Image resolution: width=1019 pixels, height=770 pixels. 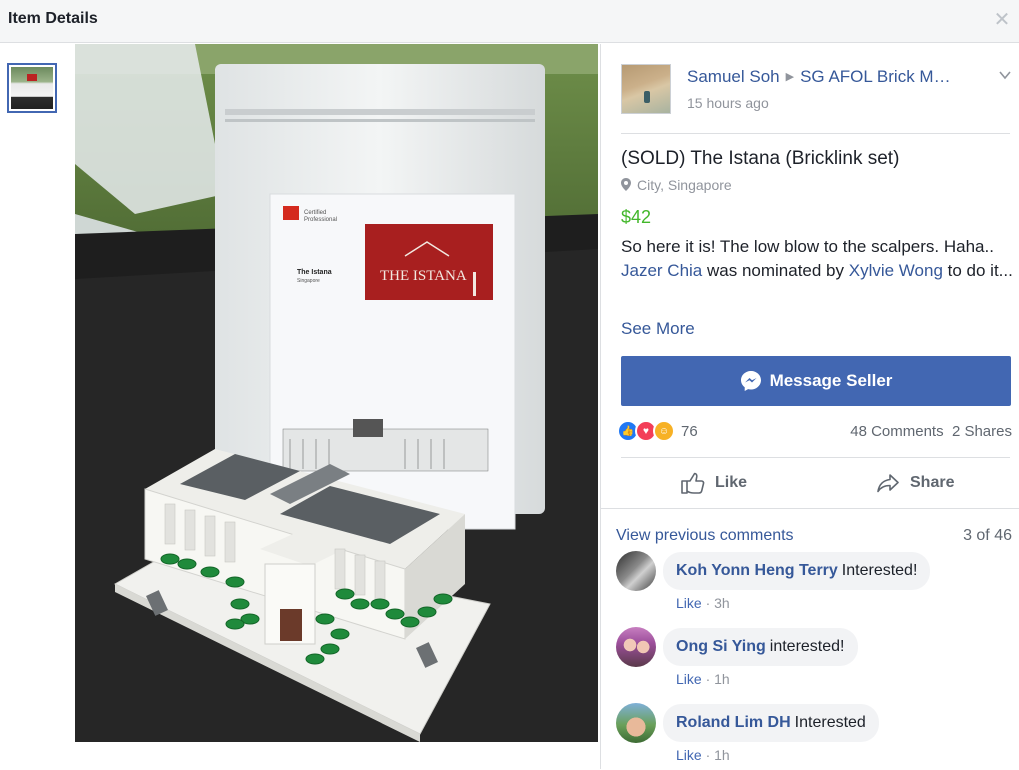 What do you see at coordinates (733, 76) in the screenshot?
I see `seller-name-link: Samuel Soh` at bounding box center [733, 76].